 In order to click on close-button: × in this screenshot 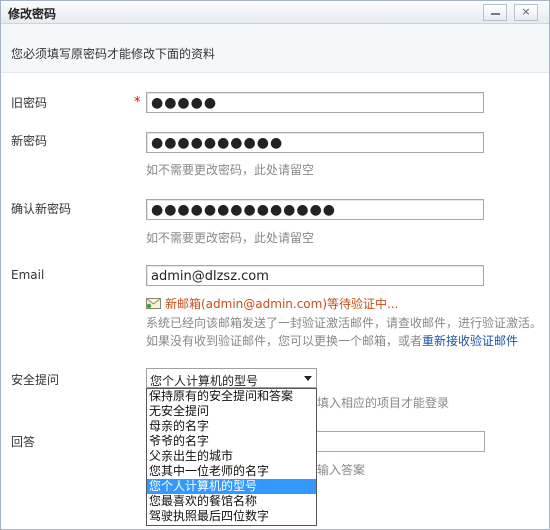, I will do `click(526, 12)`.